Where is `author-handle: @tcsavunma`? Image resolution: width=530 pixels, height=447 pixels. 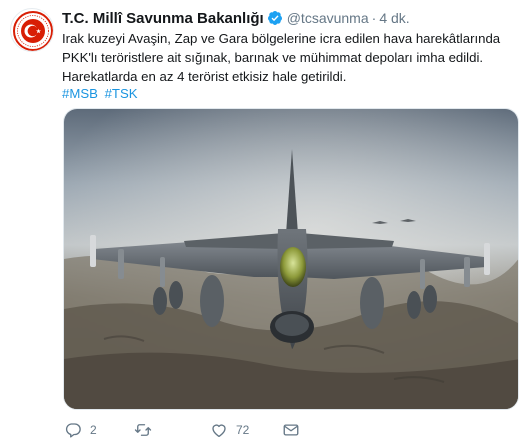 author-handle: @tcsavunma is located at coordinates (328, 18).